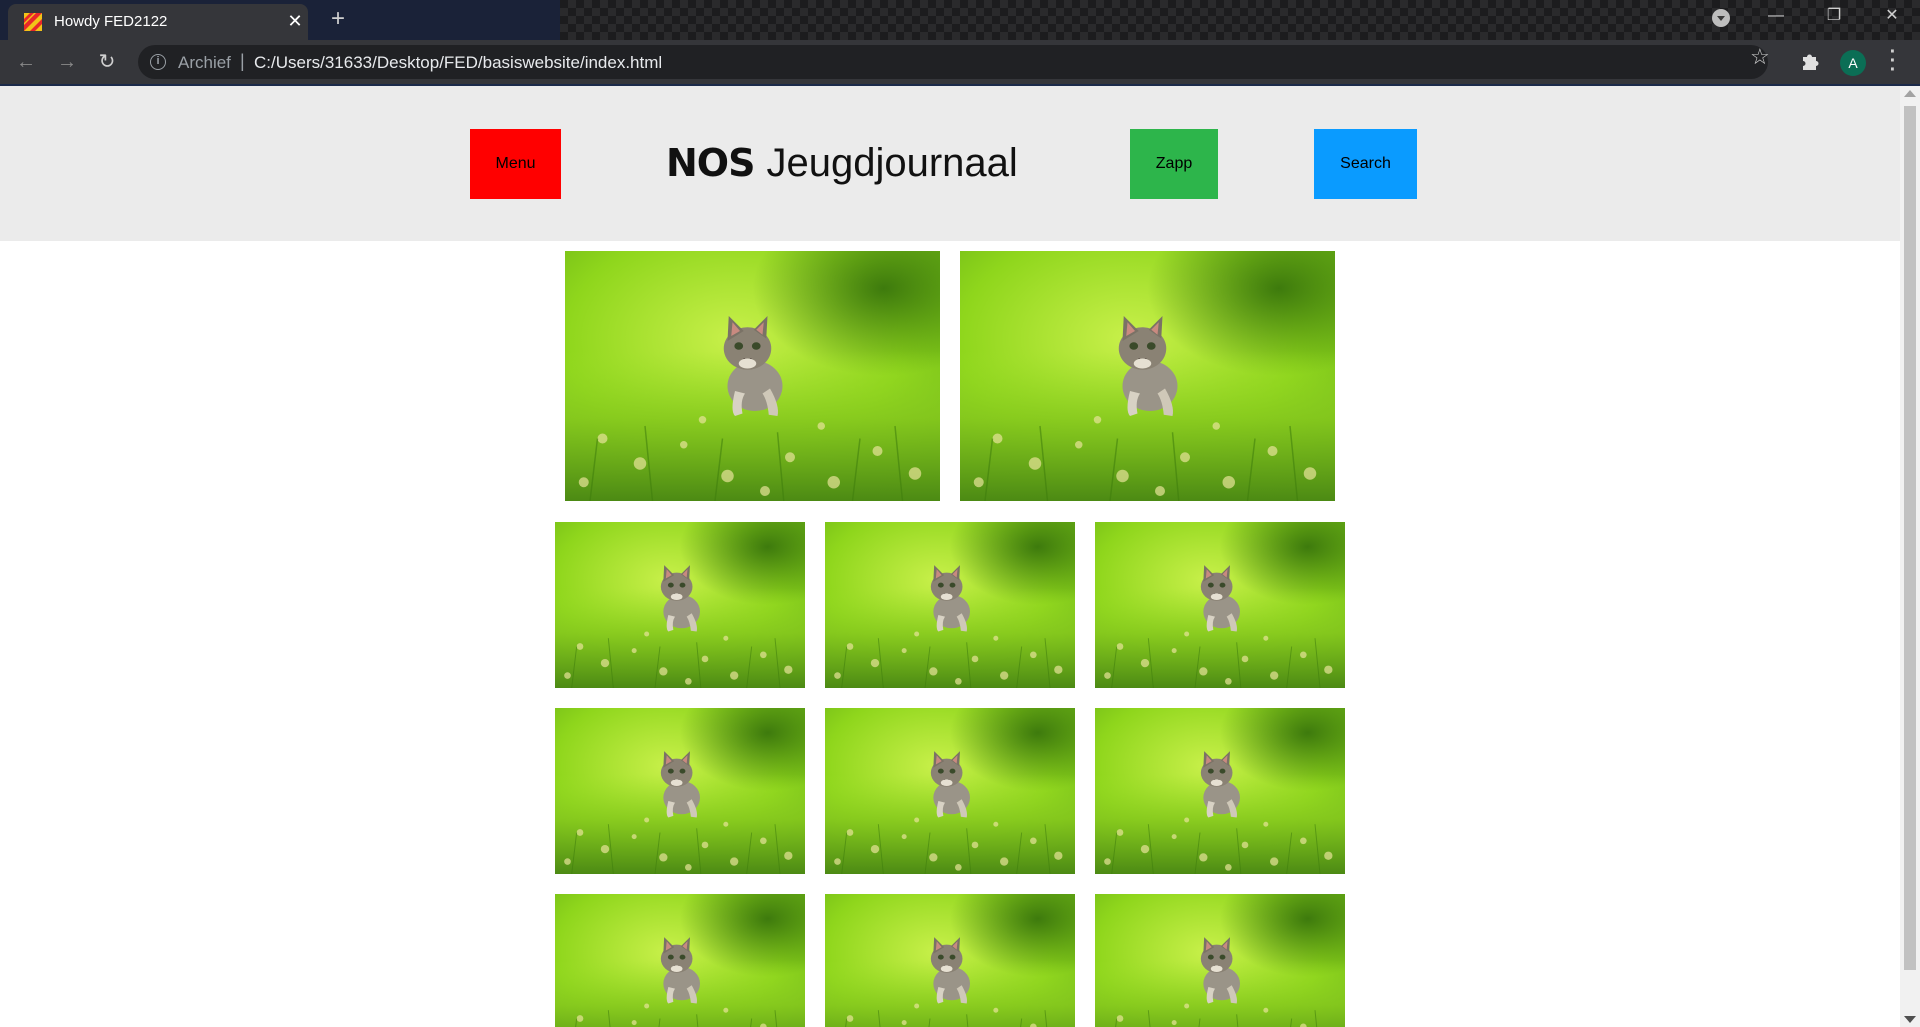 This screenshot has height=1027, width=1920. What do you see at coordinates (1811, 61) in the screenshot?
I see `extensions-puzzle-icon` at bounding box center [1811, 61].